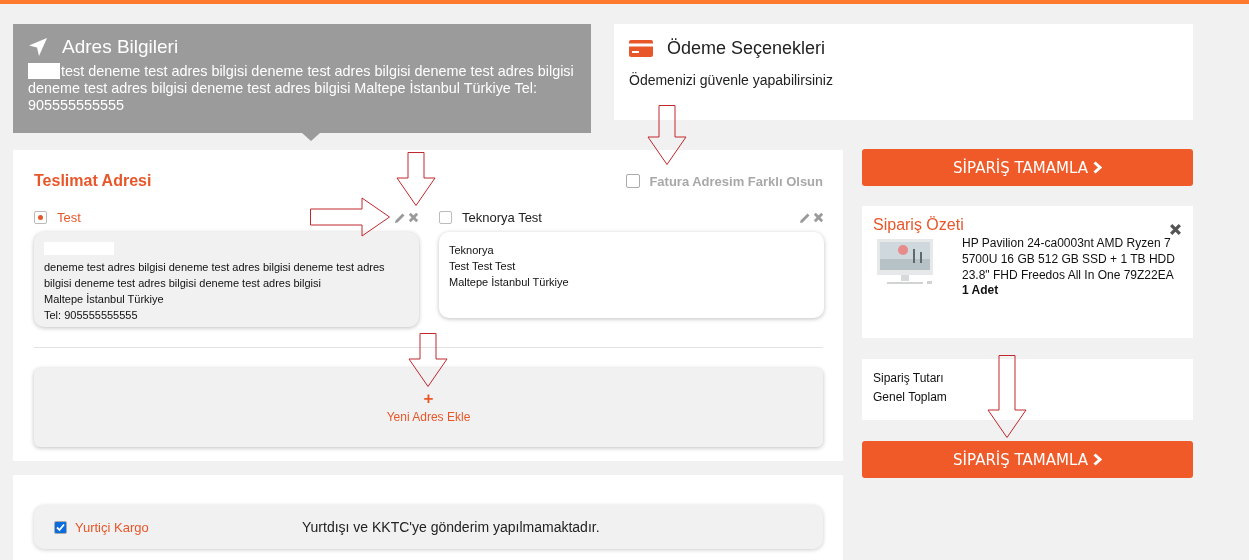 This screenshot has height=560, width=1249. I want to click on shipping-note: Yurtdışı ve KKTC'ye gönderim yapılmamaktadır., so click(451, 527).